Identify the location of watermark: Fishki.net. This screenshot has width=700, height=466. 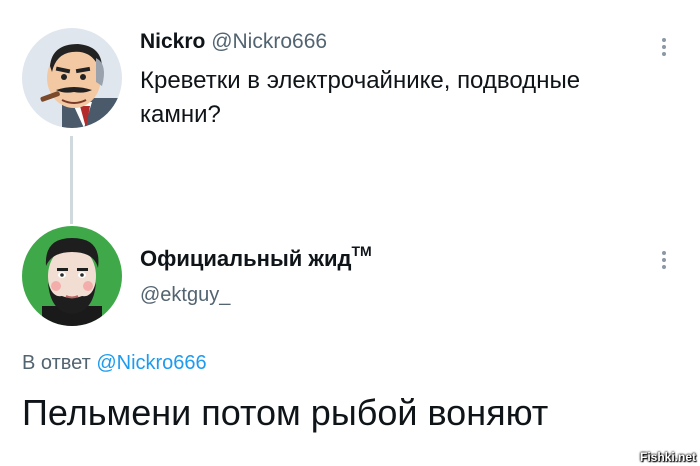
(667, 457).